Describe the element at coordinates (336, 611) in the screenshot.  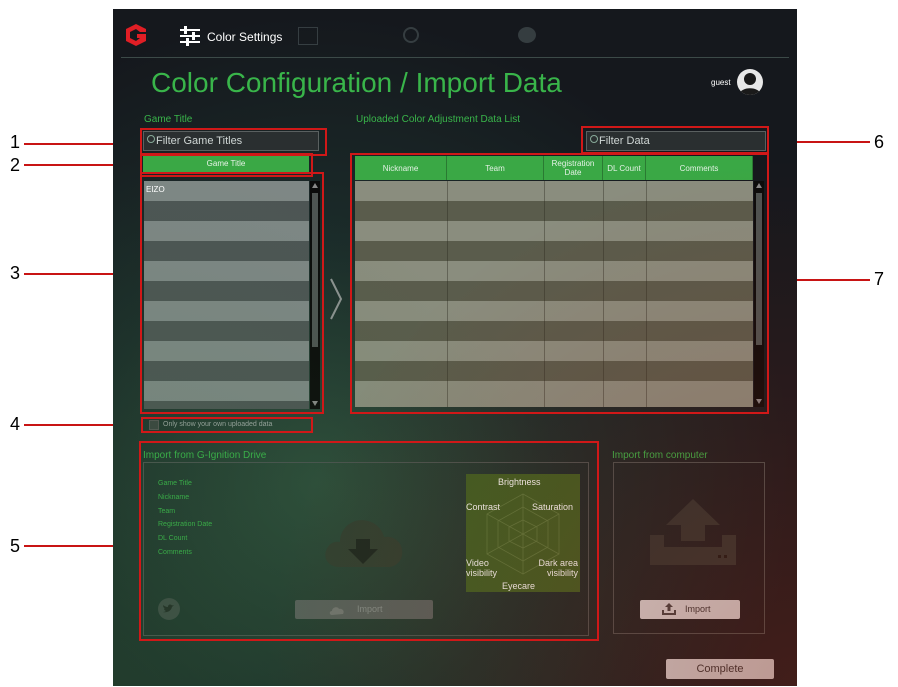
I see `cloud-upload-icon` at that location.